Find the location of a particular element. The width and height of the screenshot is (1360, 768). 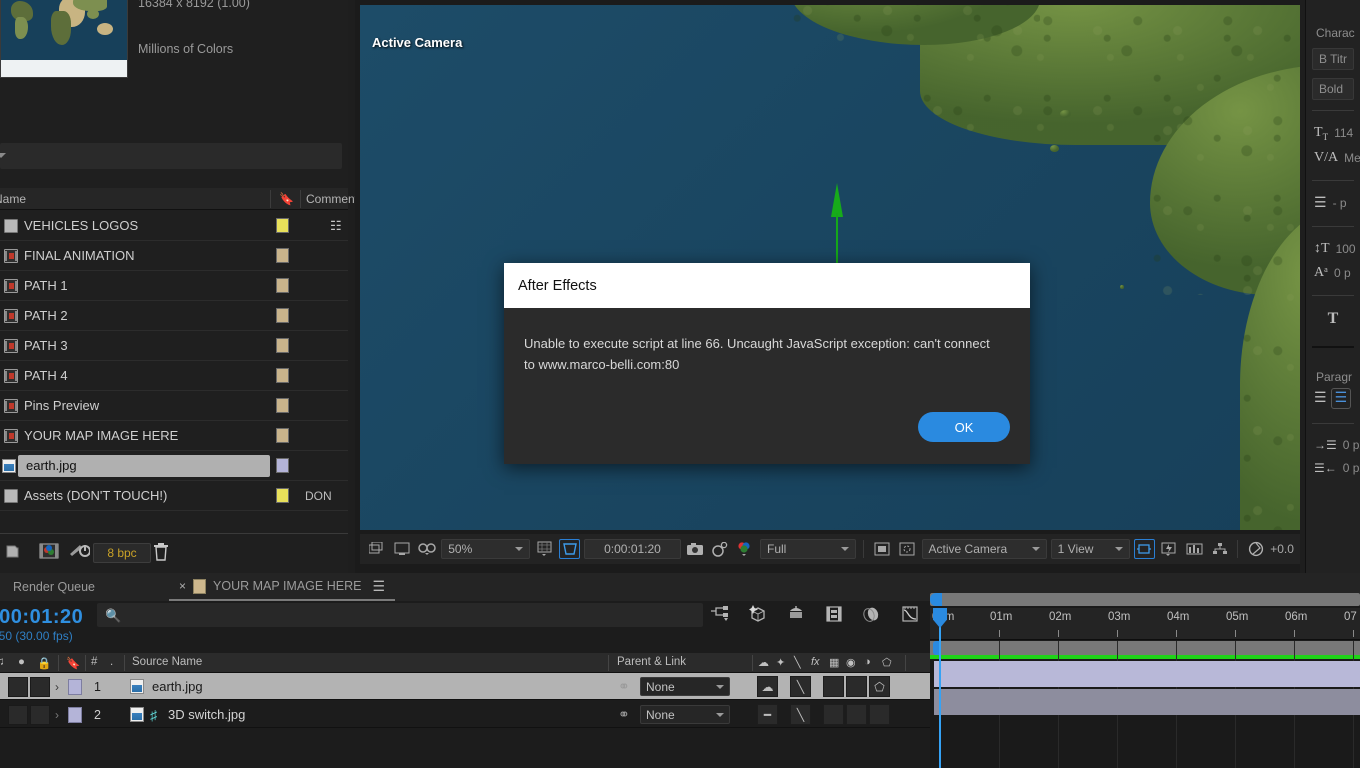

dialog-title: After Effects is located at coordinates (767, 285).